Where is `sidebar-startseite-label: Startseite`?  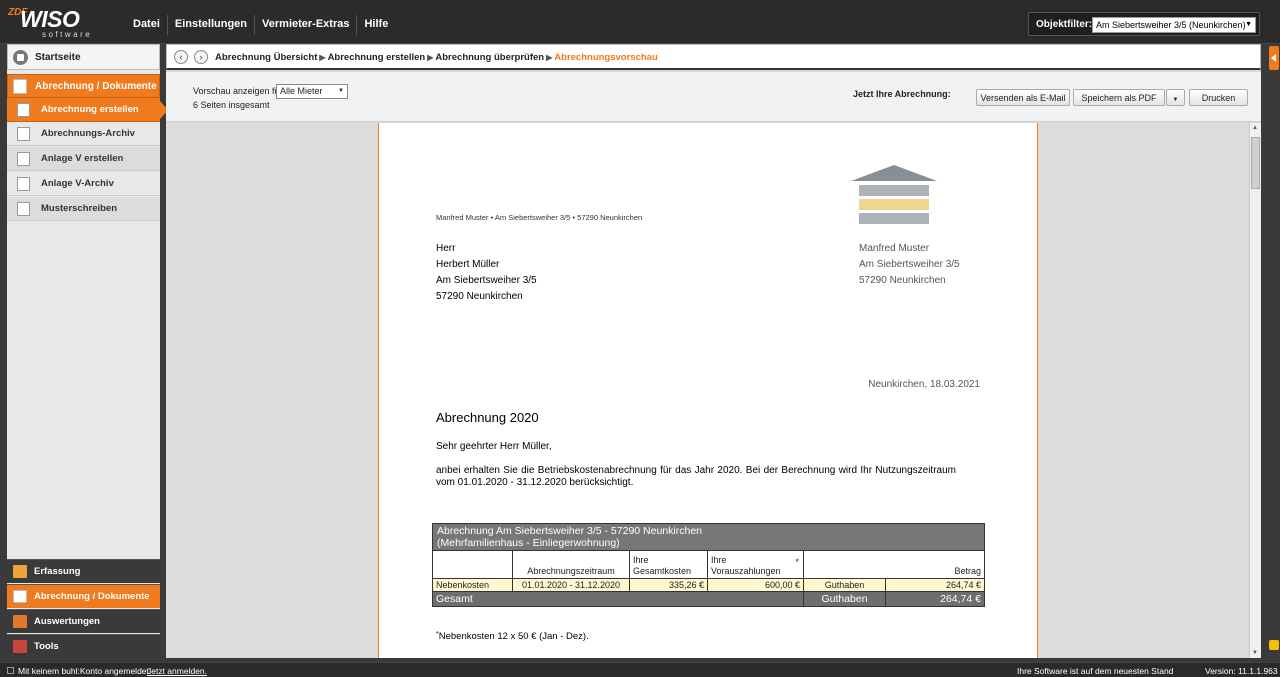
sidebar-startseite-label: Startseite is located at coordinates (58, 57).